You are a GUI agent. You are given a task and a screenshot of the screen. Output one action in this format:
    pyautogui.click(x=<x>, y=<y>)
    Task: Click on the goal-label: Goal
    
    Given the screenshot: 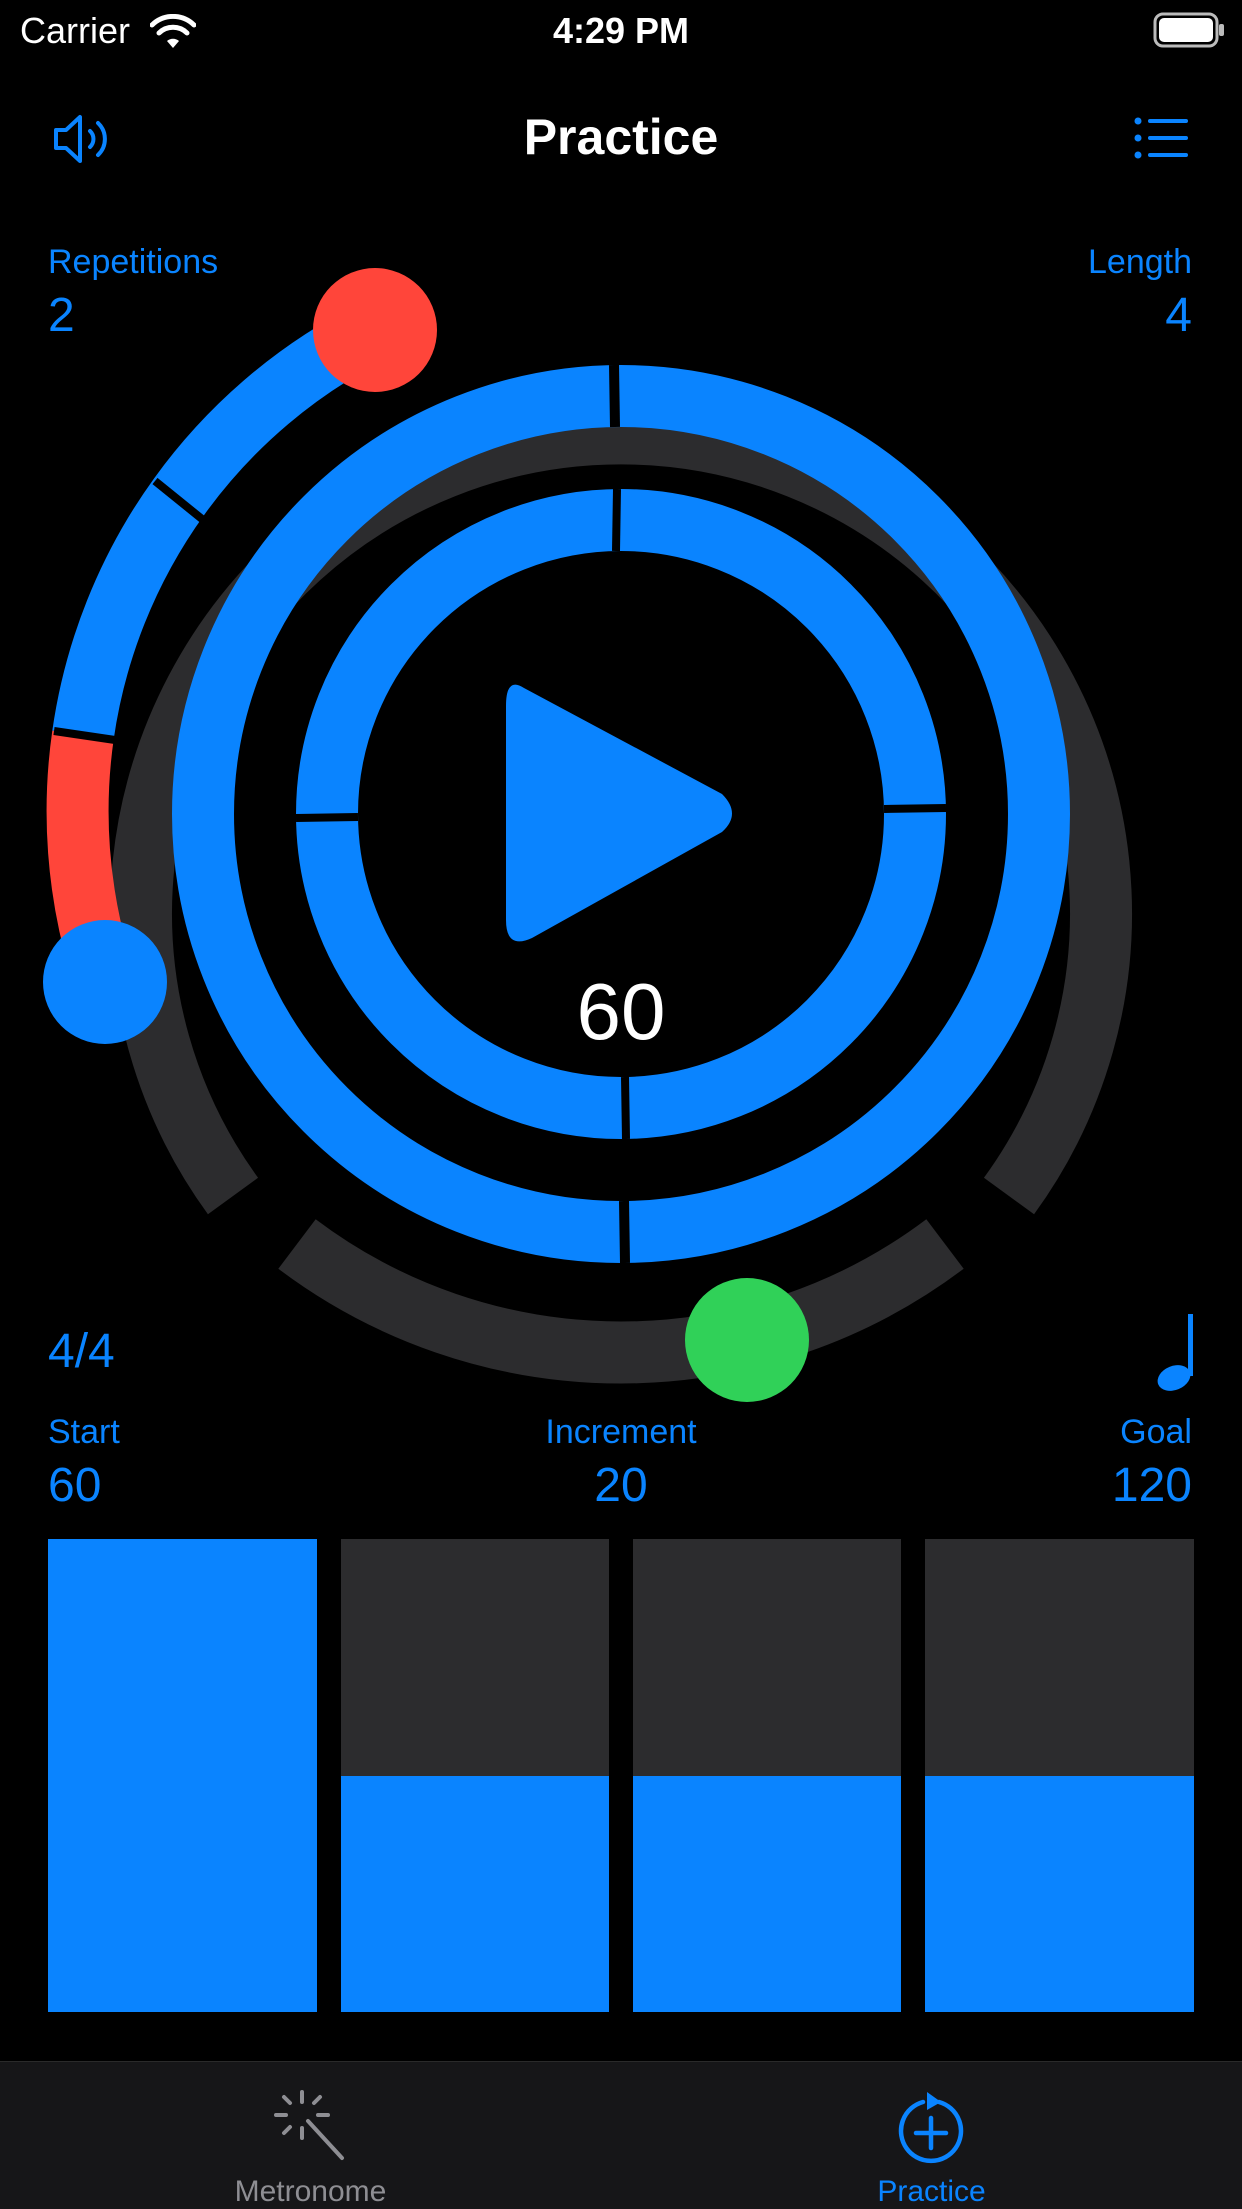 What is the action you would take?
    pyautogui.click(x=1156, y=1432)
    